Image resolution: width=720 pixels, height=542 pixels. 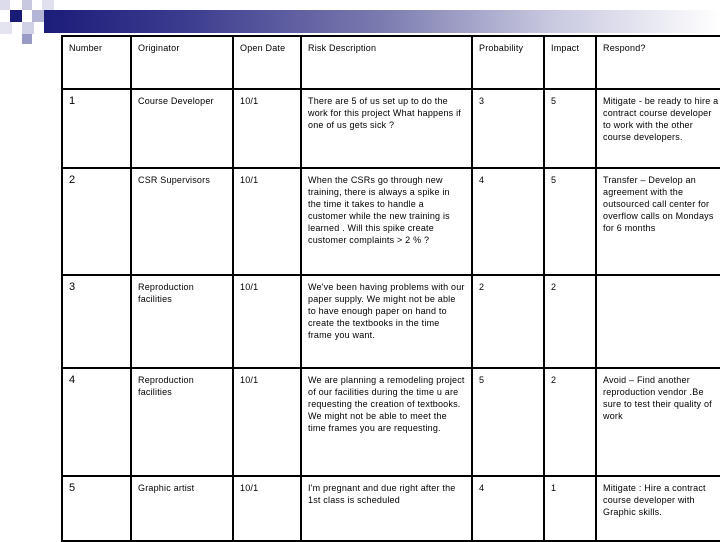 I want to click on cell-originator: Graphic artist, so click(x=182, y=508).